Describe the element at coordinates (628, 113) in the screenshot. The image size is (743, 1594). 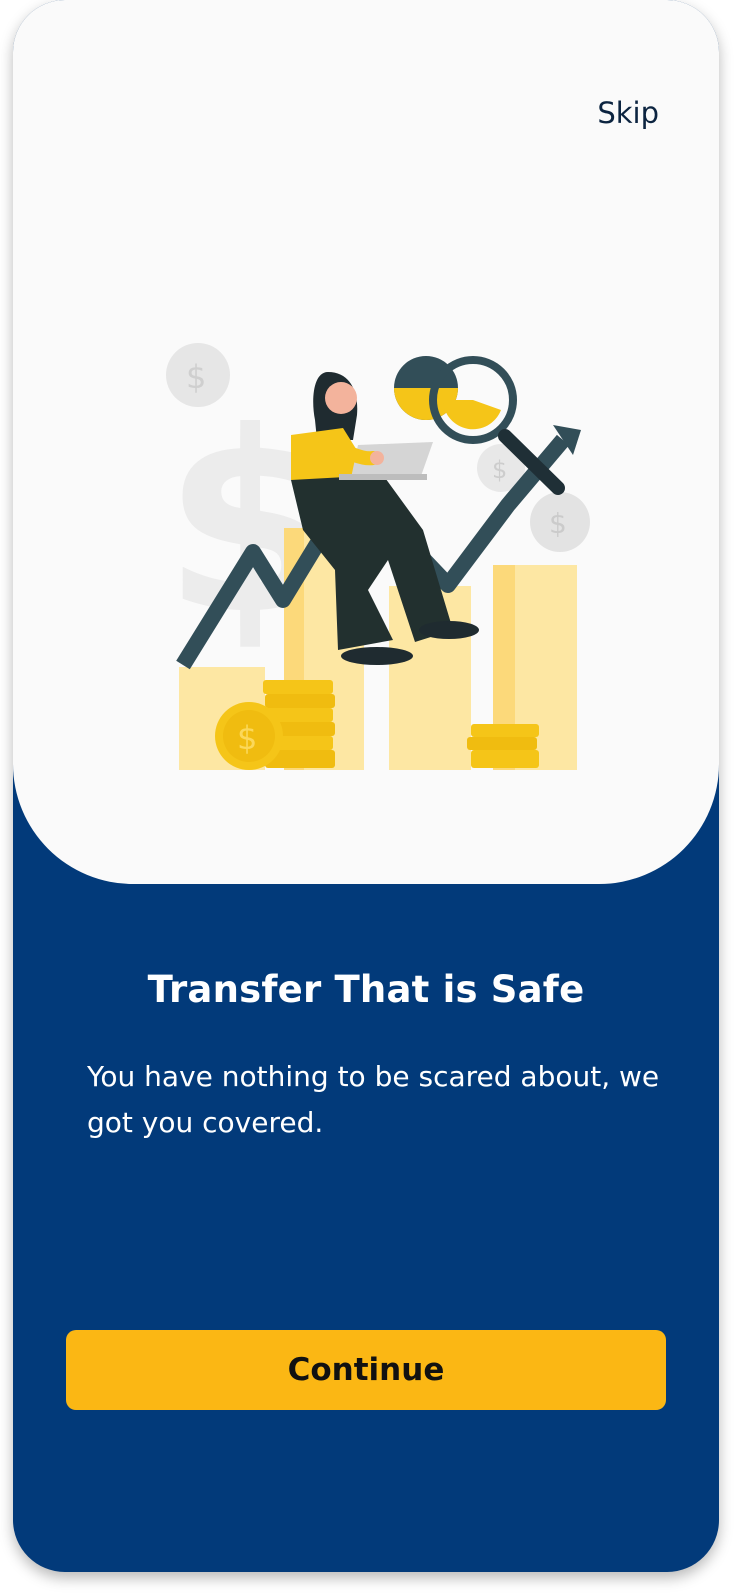
I see `skip-button: Skip` at that location.